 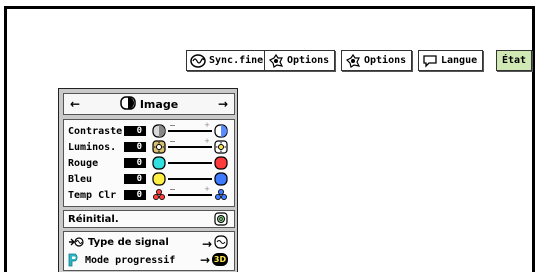 I want to click on next-menu-arrow: →, so click(x=223, y=104).